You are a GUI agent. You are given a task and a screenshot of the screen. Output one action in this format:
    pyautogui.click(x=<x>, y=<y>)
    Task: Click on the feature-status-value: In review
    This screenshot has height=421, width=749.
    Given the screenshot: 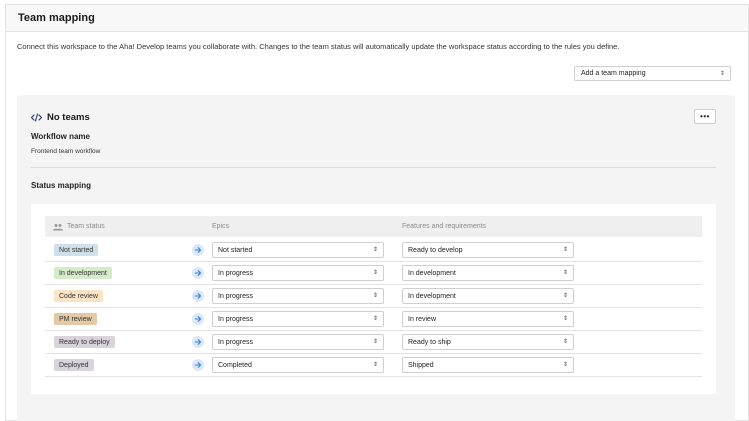 What is the action you would take?
    pyautogui.click(x=422, y=319)
    